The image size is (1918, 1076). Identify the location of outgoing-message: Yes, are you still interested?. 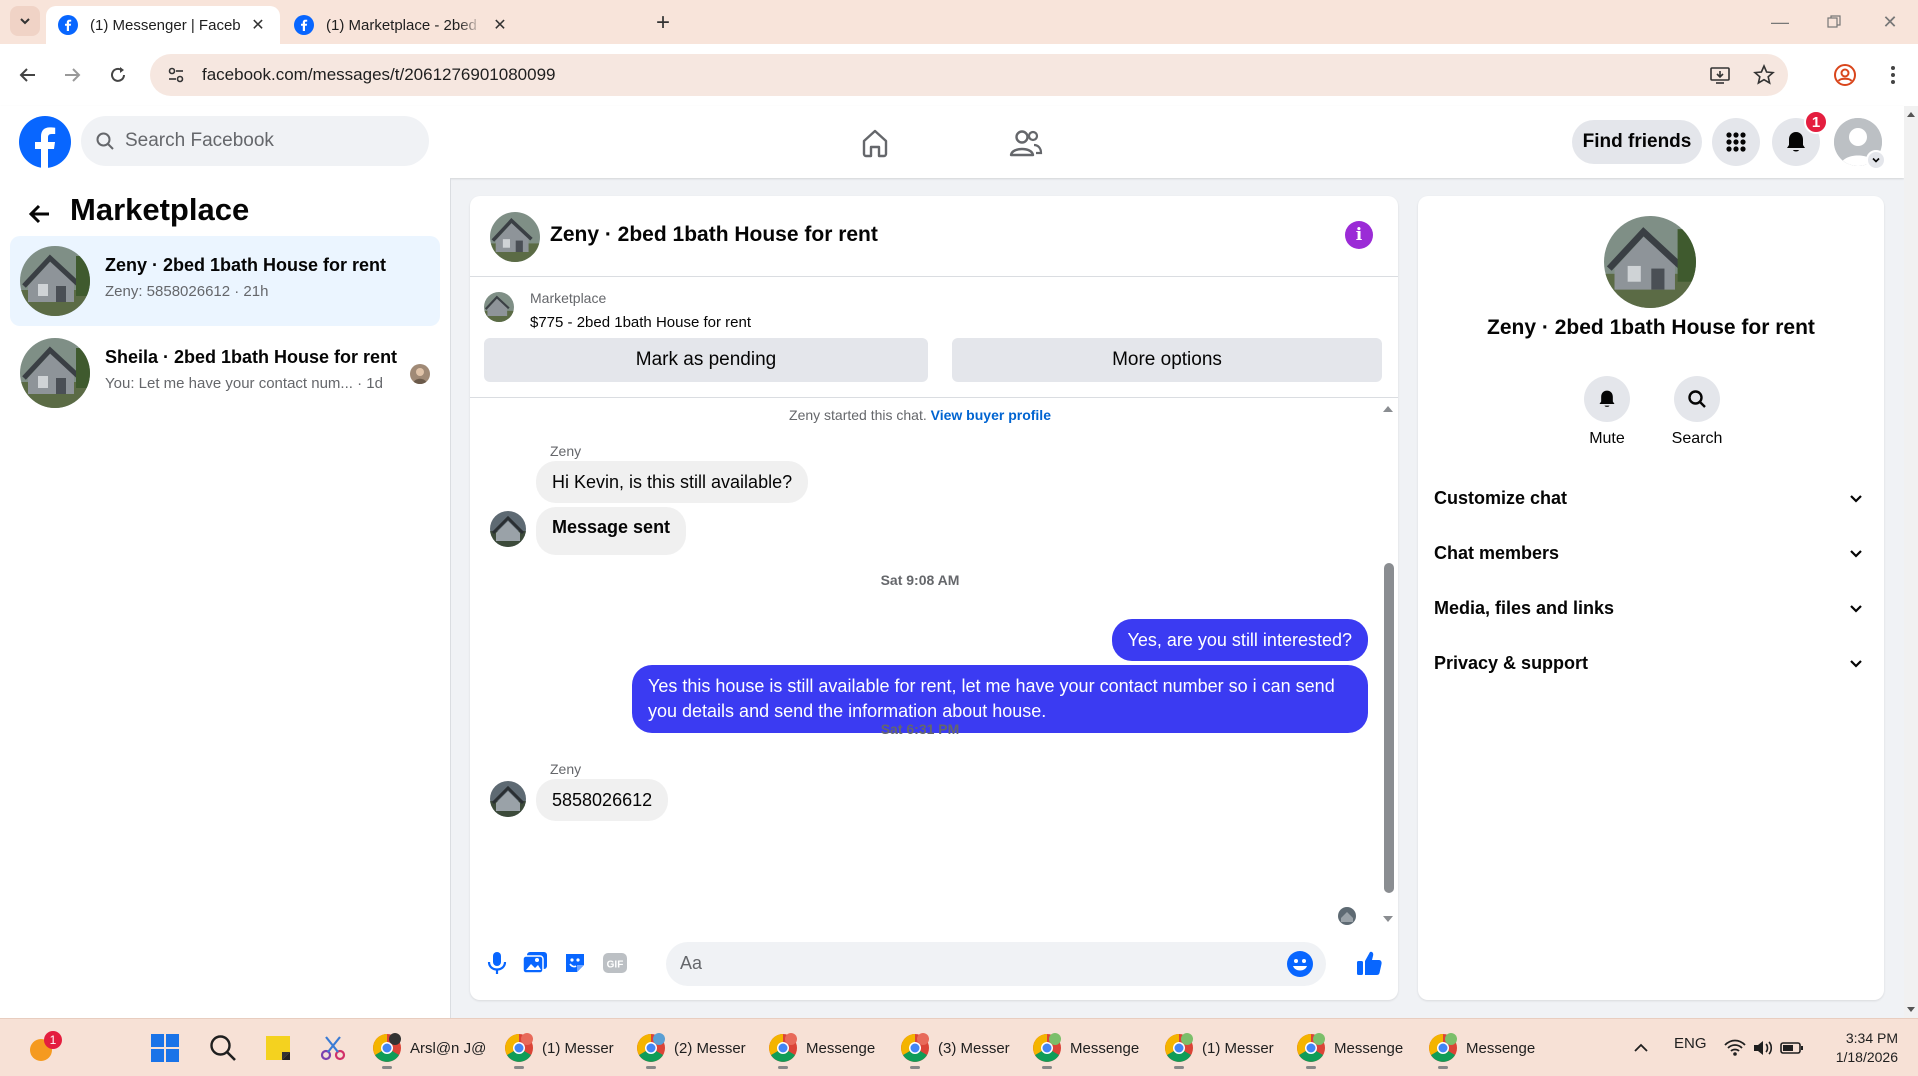
(1239, 640).